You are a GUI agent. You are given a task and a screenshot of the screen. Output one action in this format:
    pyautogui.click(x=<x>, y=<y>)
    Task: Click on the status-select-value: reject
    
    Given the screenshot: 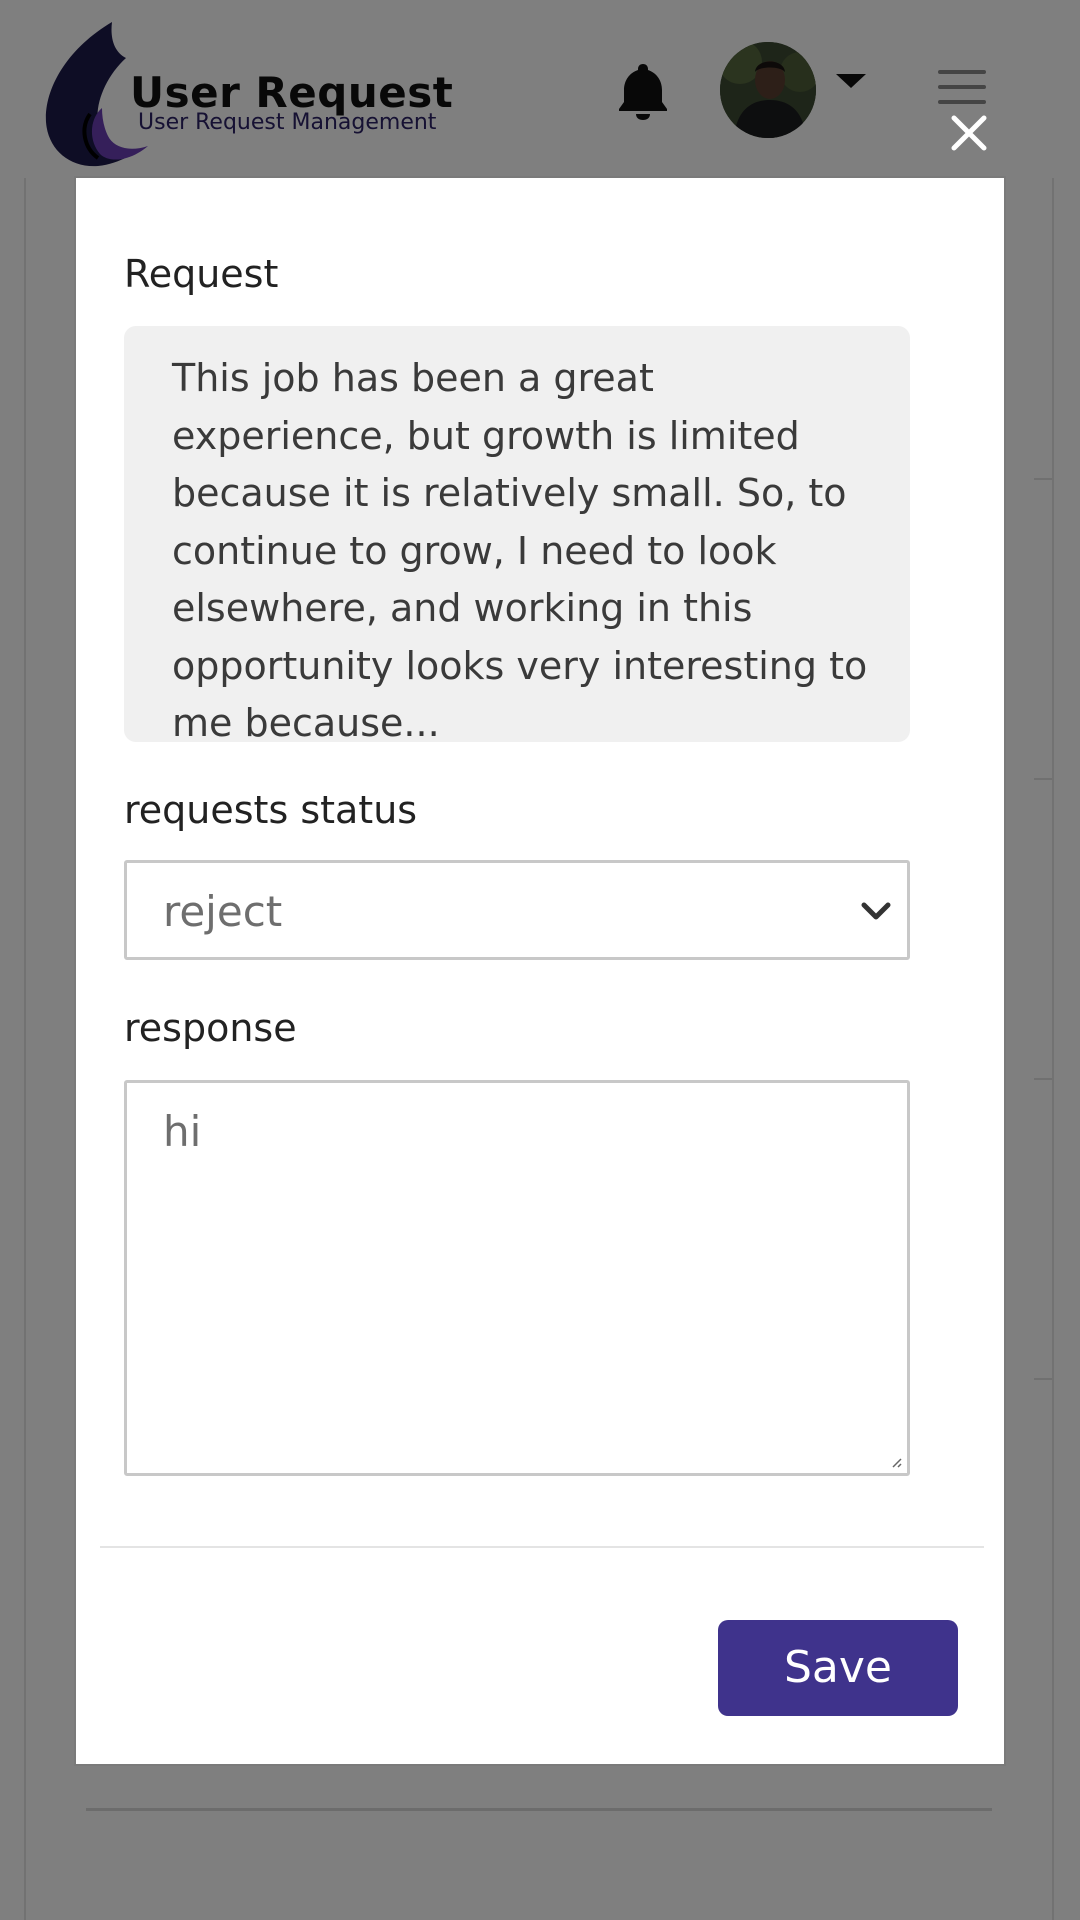 What is the action you would take?
    pyautogui.click(x=223, y=911)
    